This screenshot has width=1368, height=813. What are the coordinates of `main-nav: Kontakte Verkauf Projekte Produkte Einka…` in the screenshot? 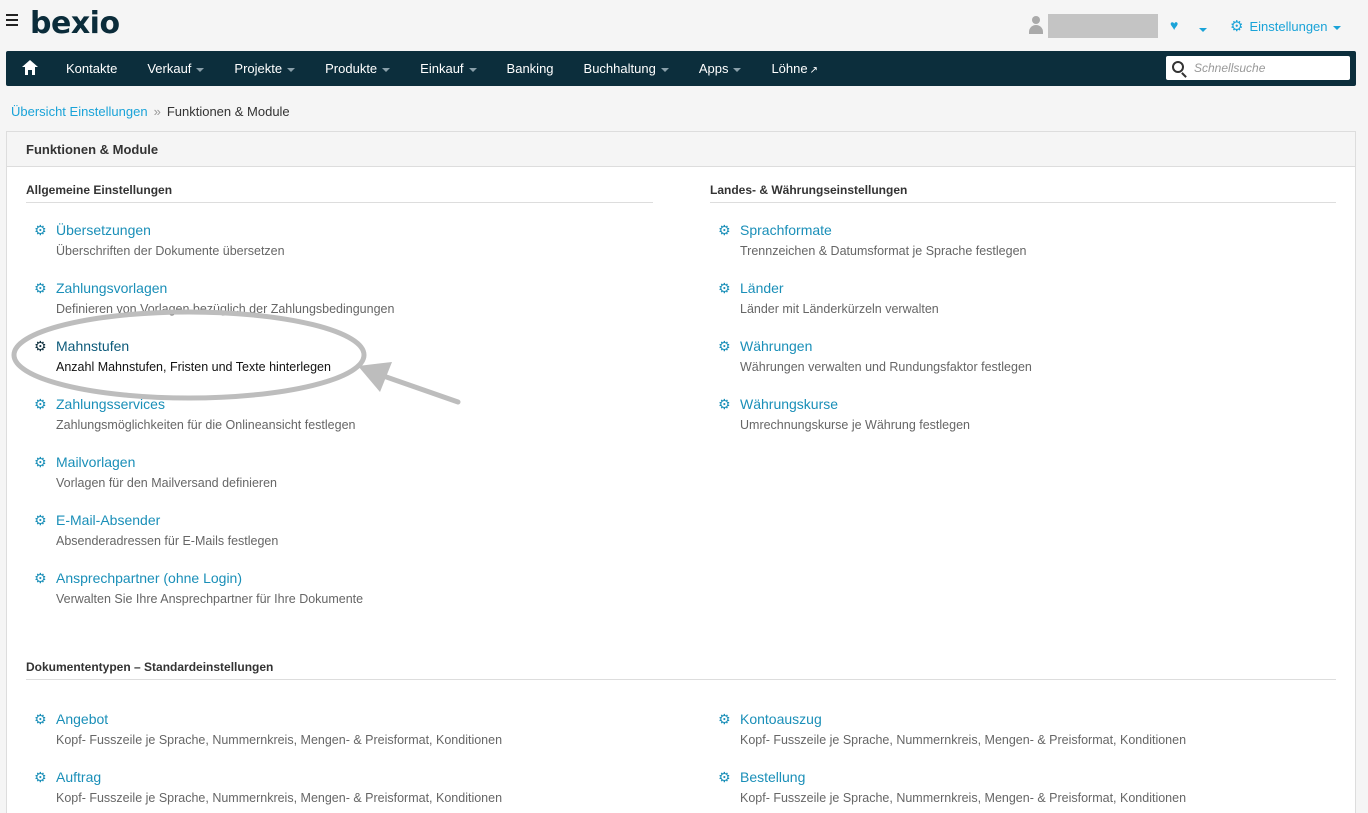 It's located at (681, 68).